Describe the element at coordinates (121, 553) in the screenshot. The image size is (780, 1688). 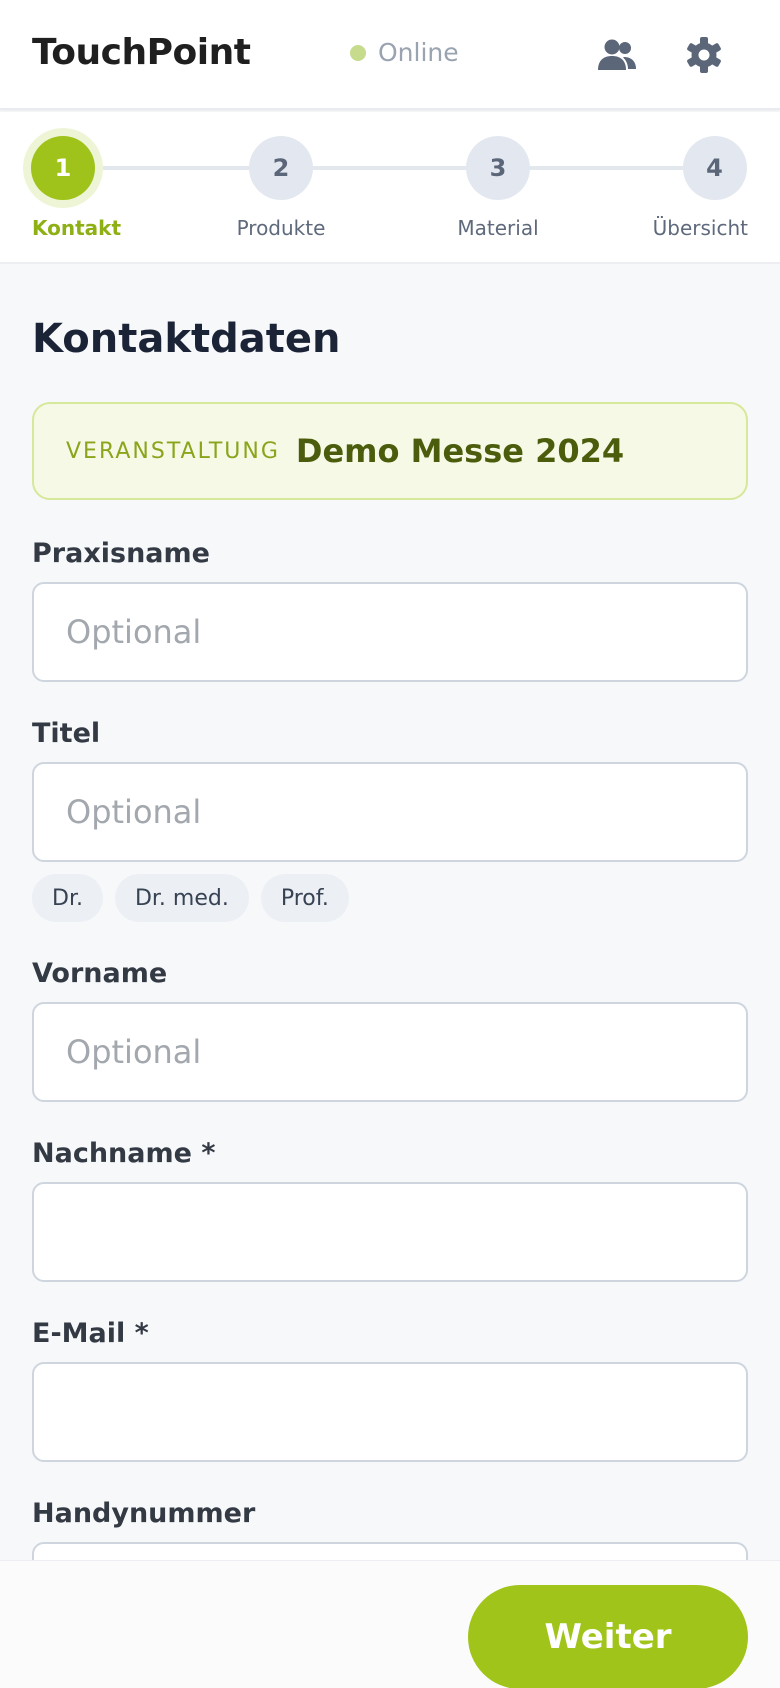
I see `praxisname-label: Praxisname` at that location.